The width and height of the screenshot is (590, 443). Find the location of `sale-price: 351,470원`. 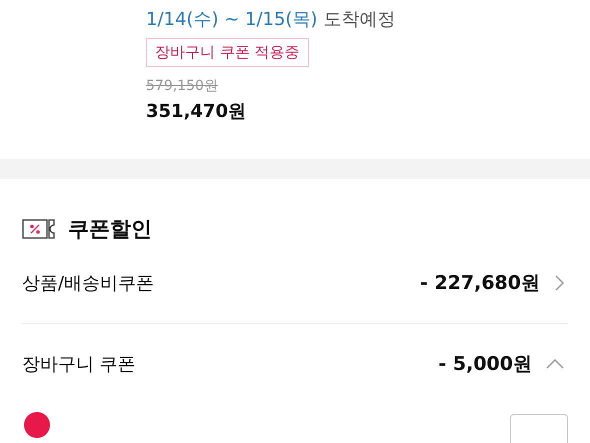

sale-price: 351,470원 is located at coordinates (196, 111).